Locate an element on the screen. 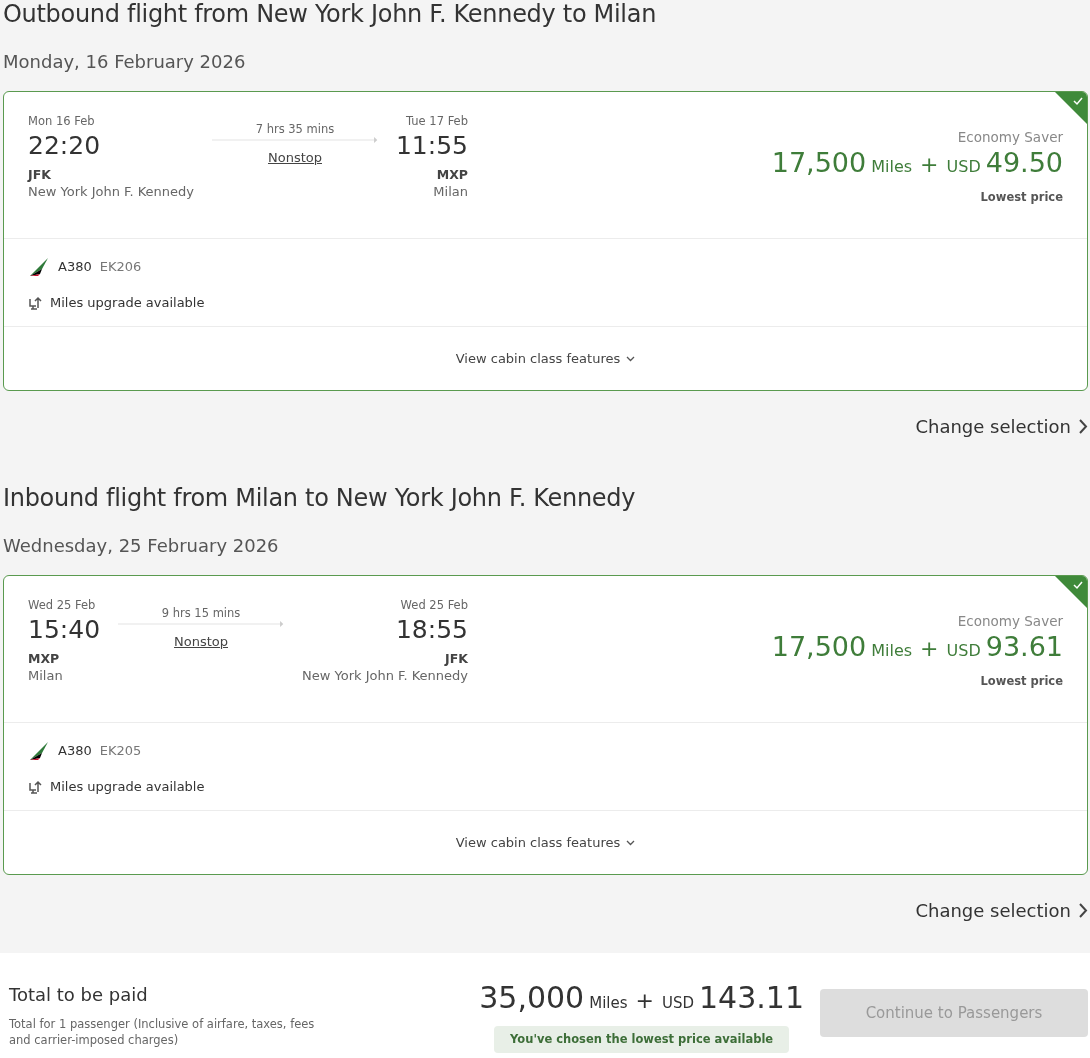 The image size is (1090, 1058). arrival-time: 18:55 is located at coordinates (431, 630).